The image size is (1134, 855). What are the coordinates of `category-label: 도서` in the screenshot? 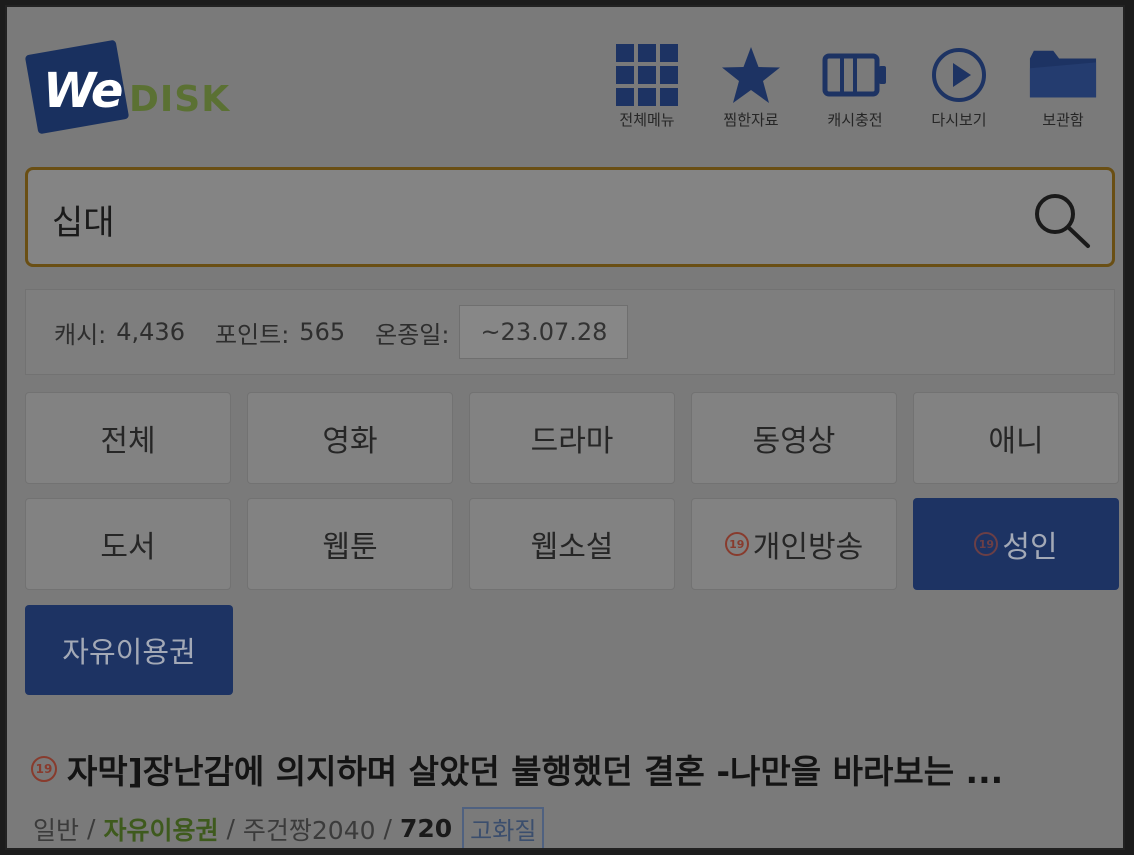 It's located at (128, 547).